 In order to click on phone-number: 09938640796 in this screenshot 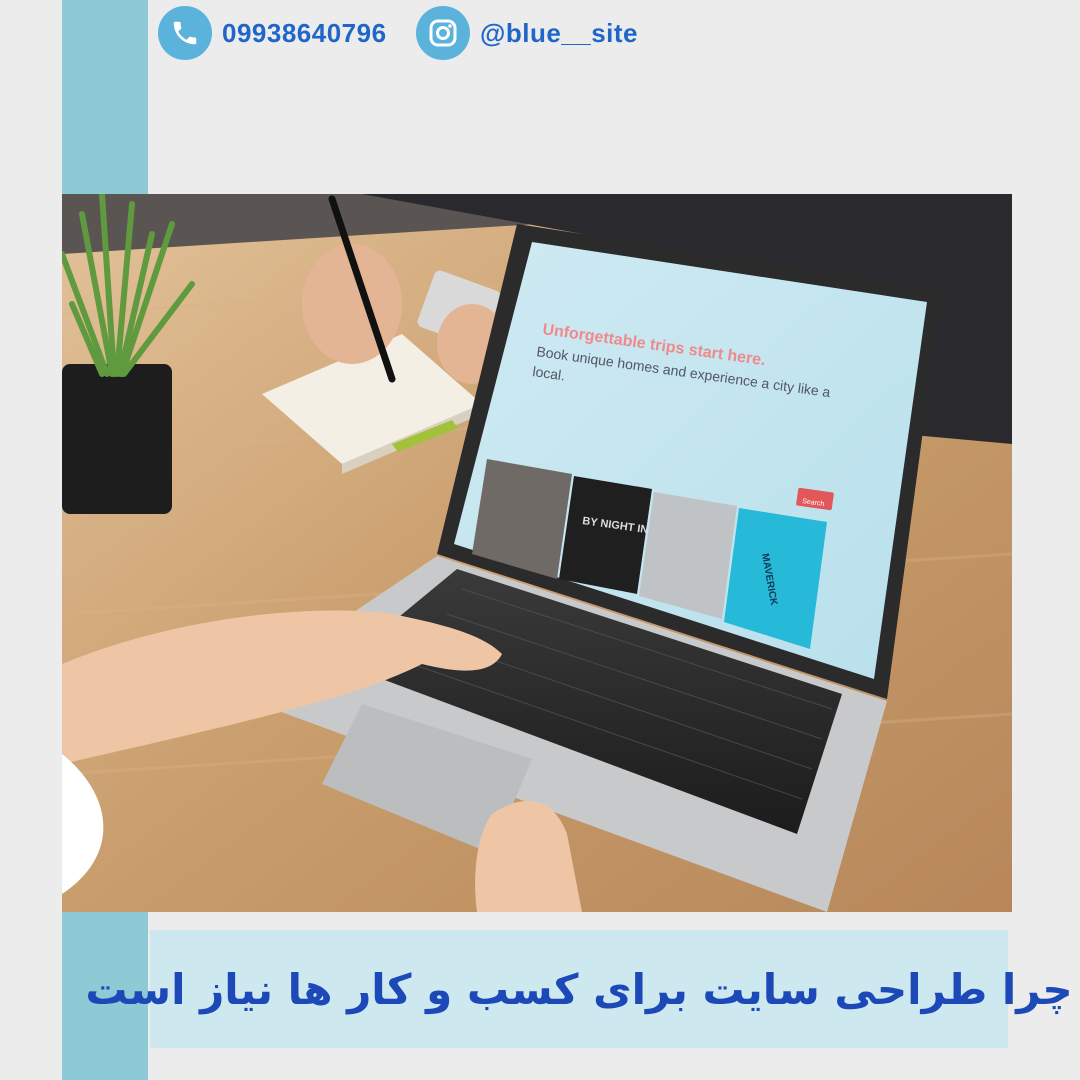, I will do `click(304, 32)`.